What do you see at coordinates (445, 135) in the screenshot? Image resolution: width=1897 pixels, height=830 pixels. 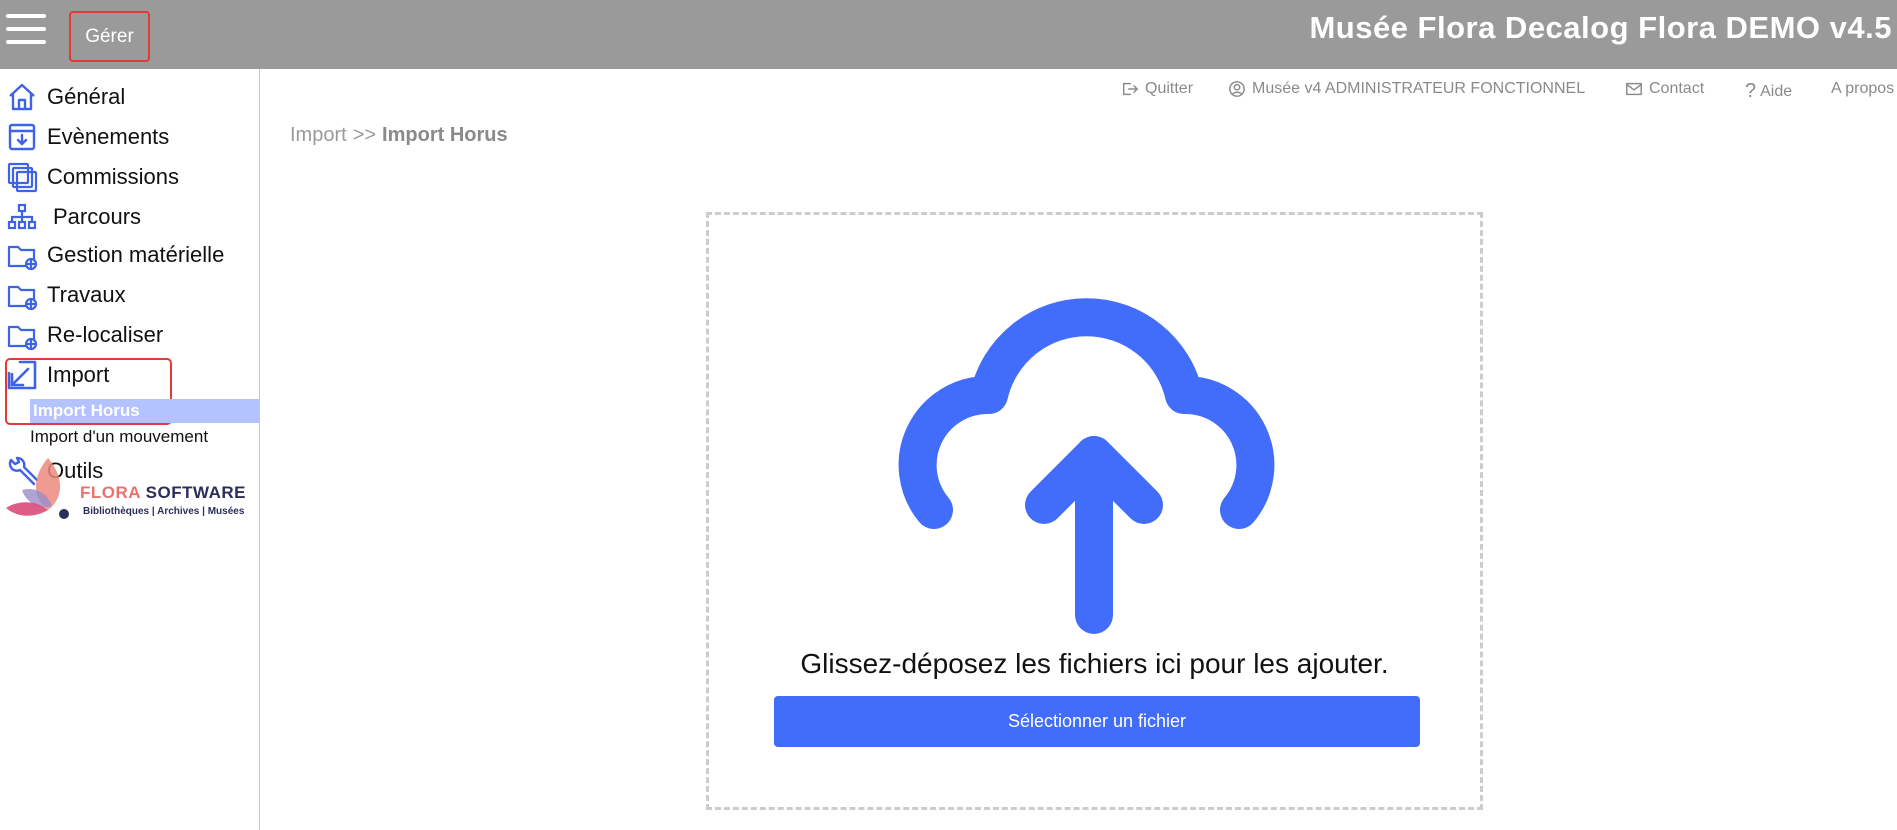 I see `breadcrumb-current: Import Horus` at bounding box center [445, 135].